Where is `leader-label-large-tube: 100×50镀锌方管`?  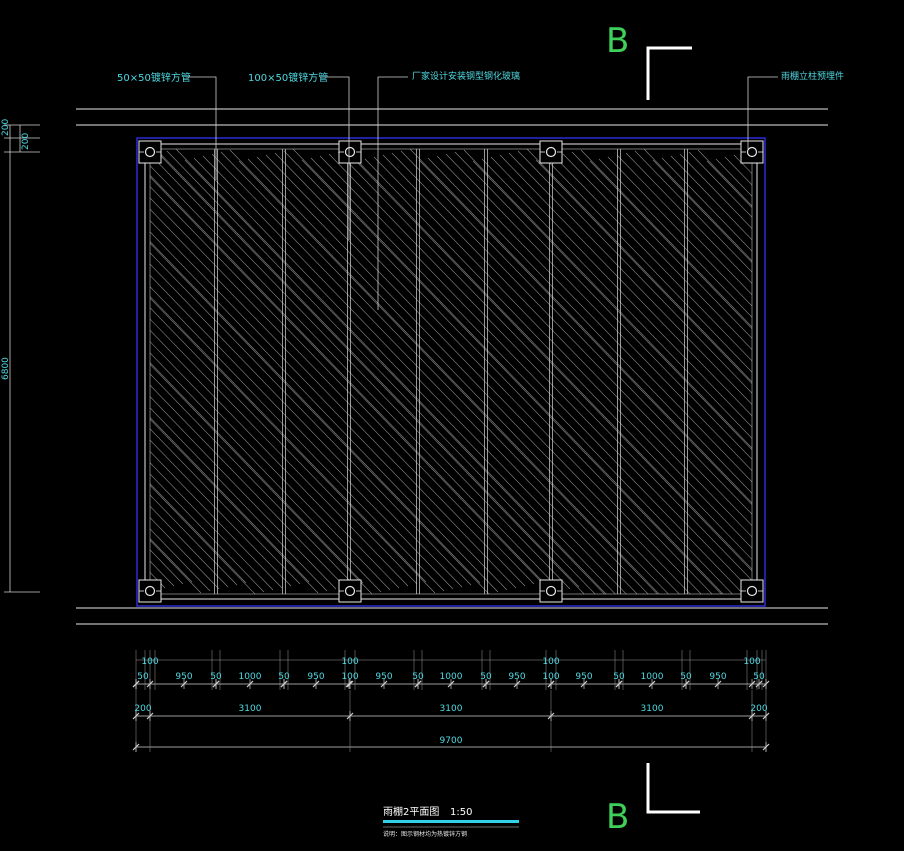 leader-label-large-tube: 100×50镀锌方管 is located at coordinates (288, 77).